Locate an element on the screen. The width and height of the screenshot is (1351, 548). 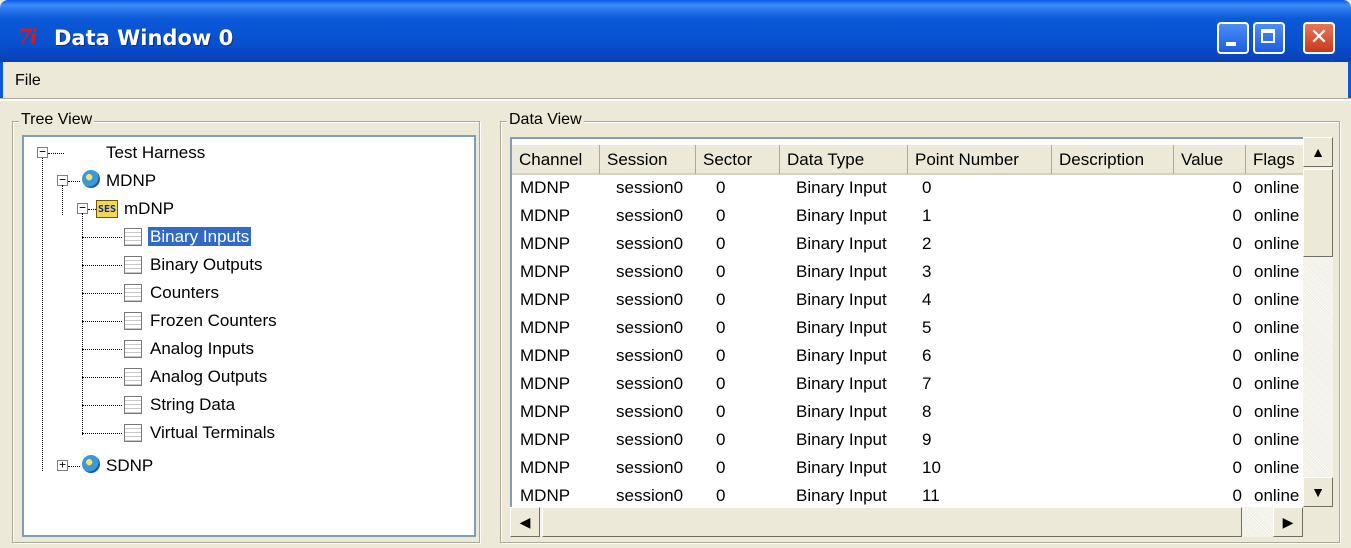
minimize-icon is located at coordinates (1233, 38).